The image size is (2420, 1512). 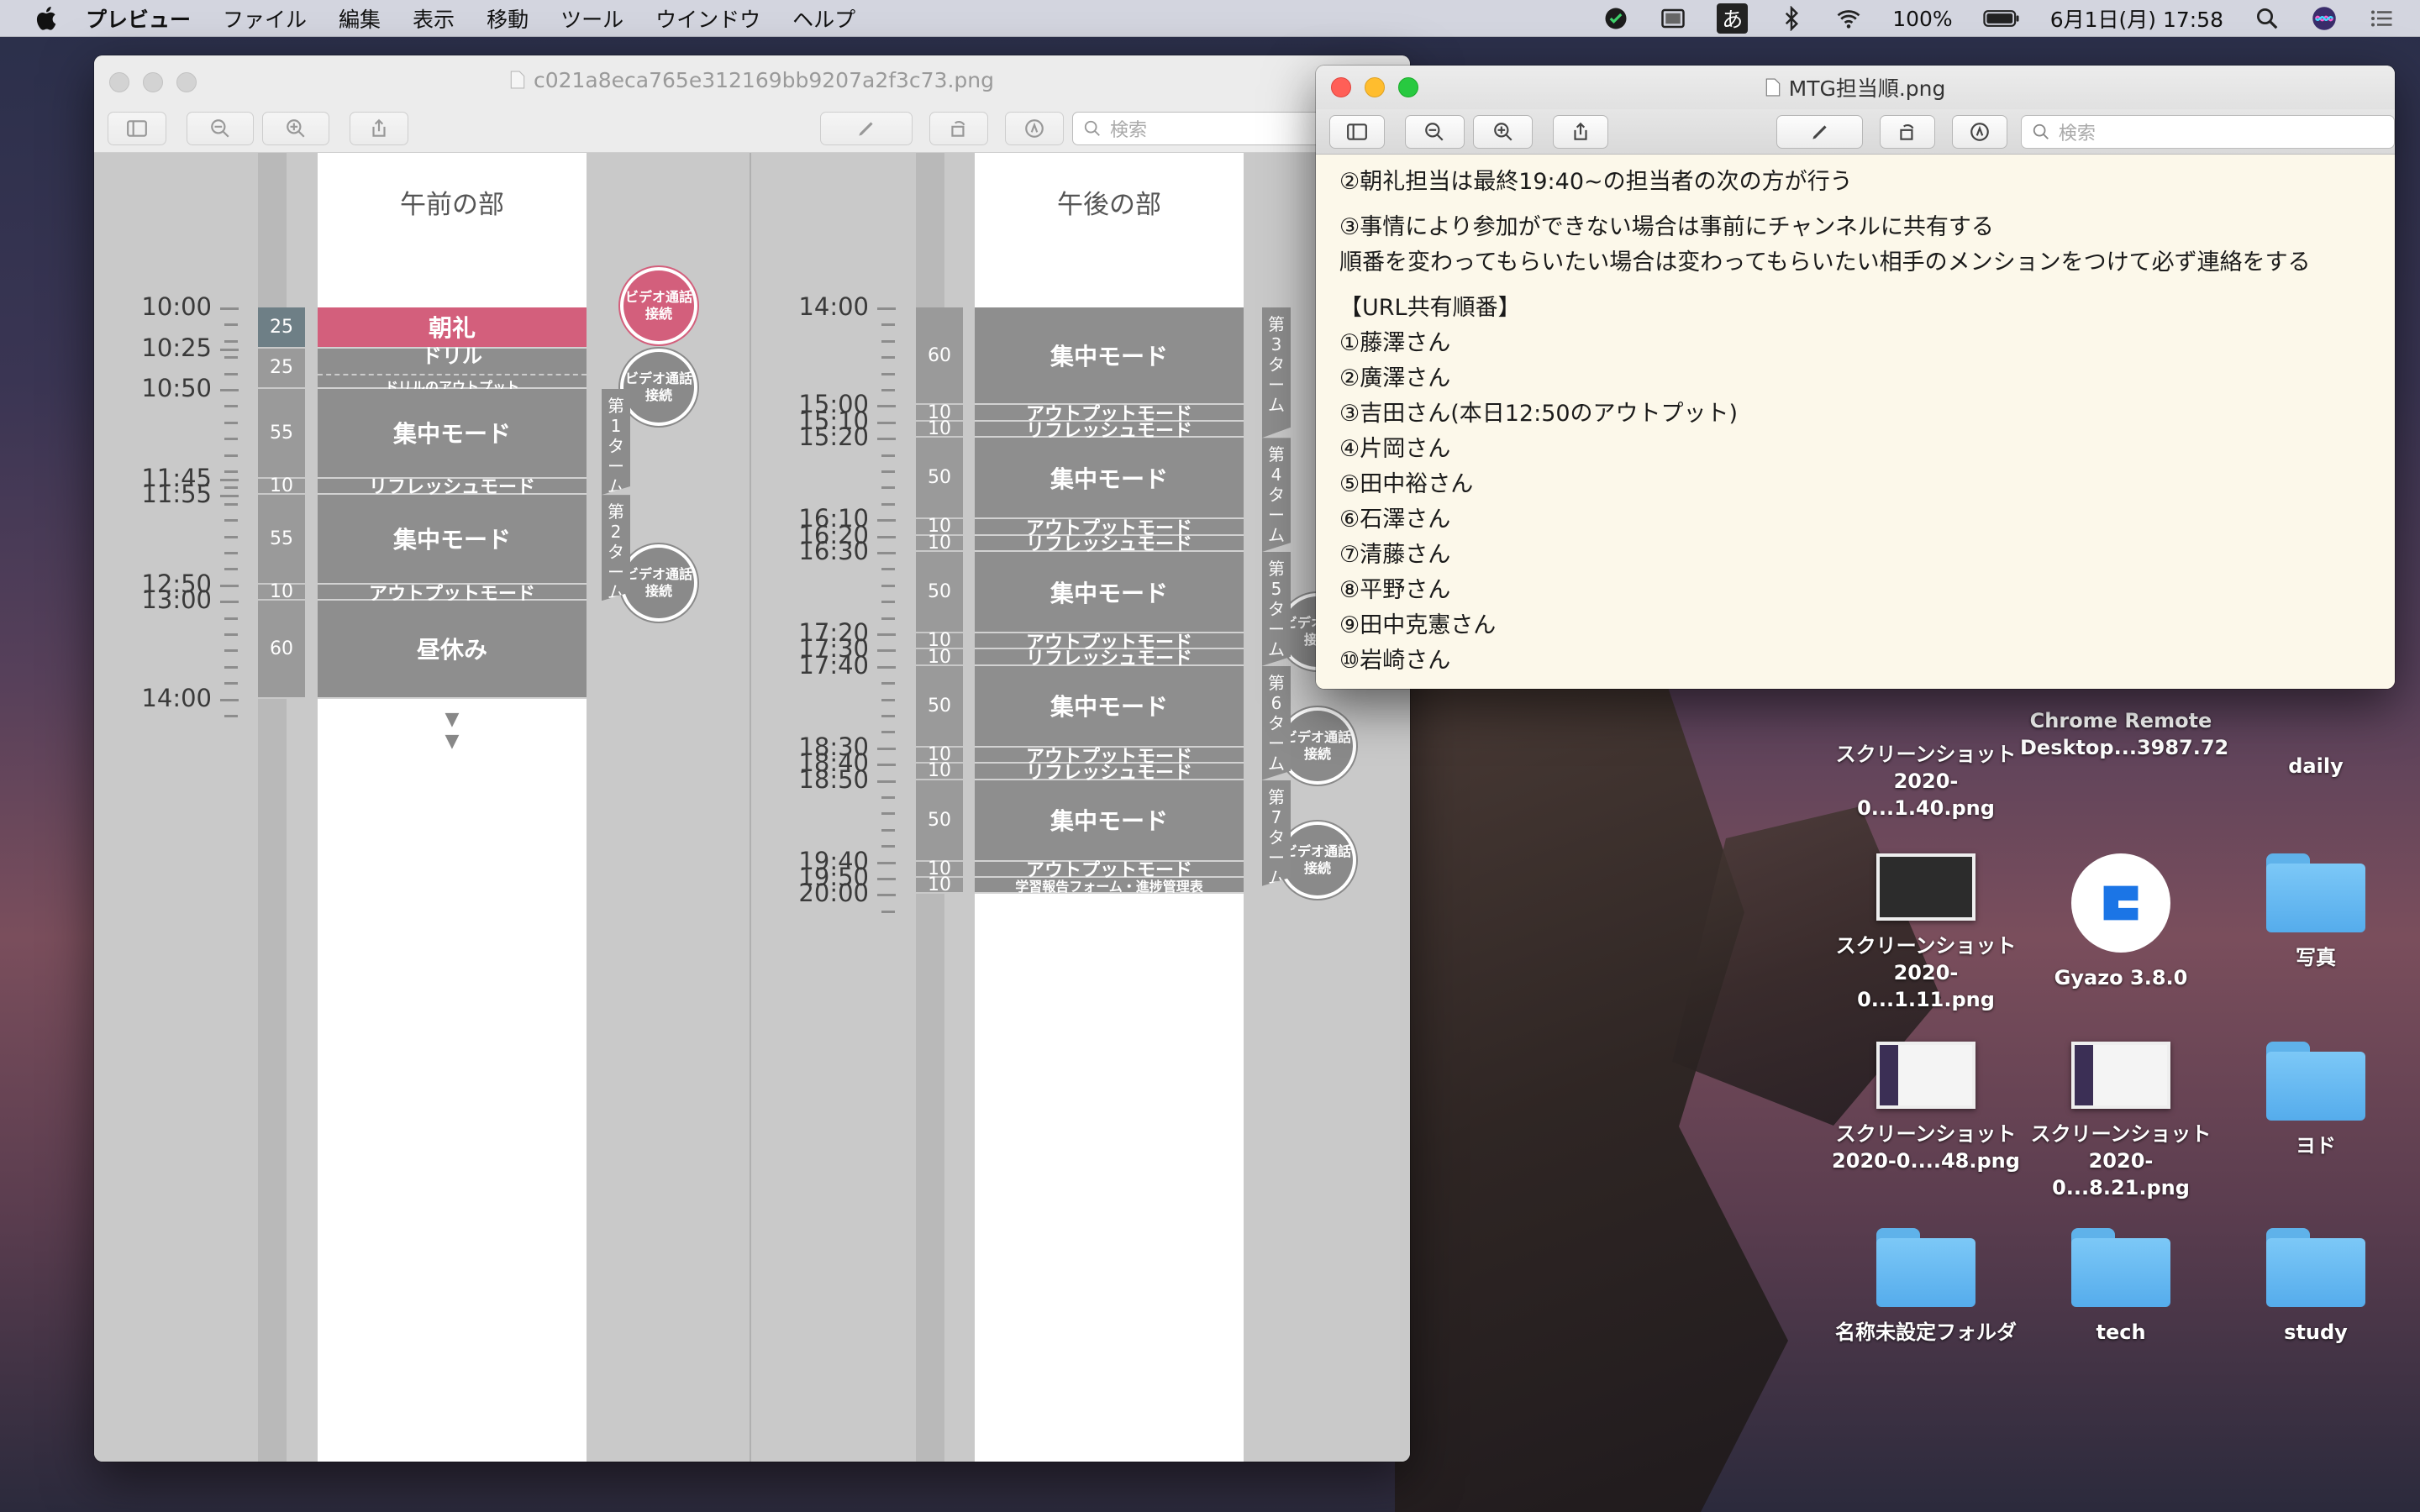 What do you see at coordinates (2316, 1287) in the screenshot?
I see `desktop-icon: study` at bounding box center [2316, 1287].